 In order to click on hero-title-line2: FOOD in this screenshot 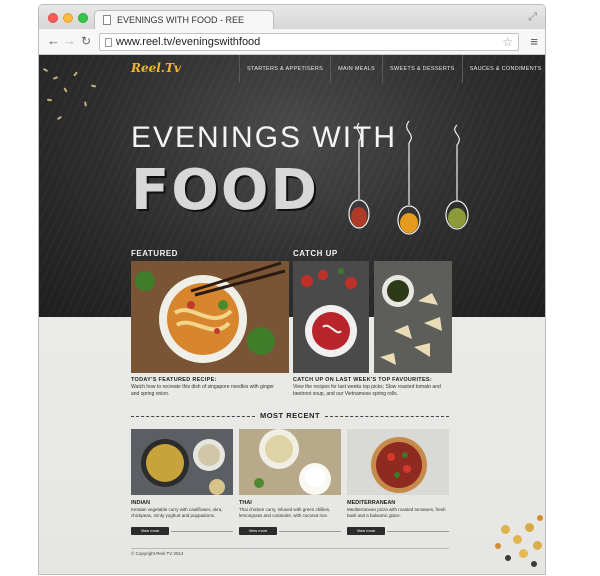, I will do `click(225, 190)`.